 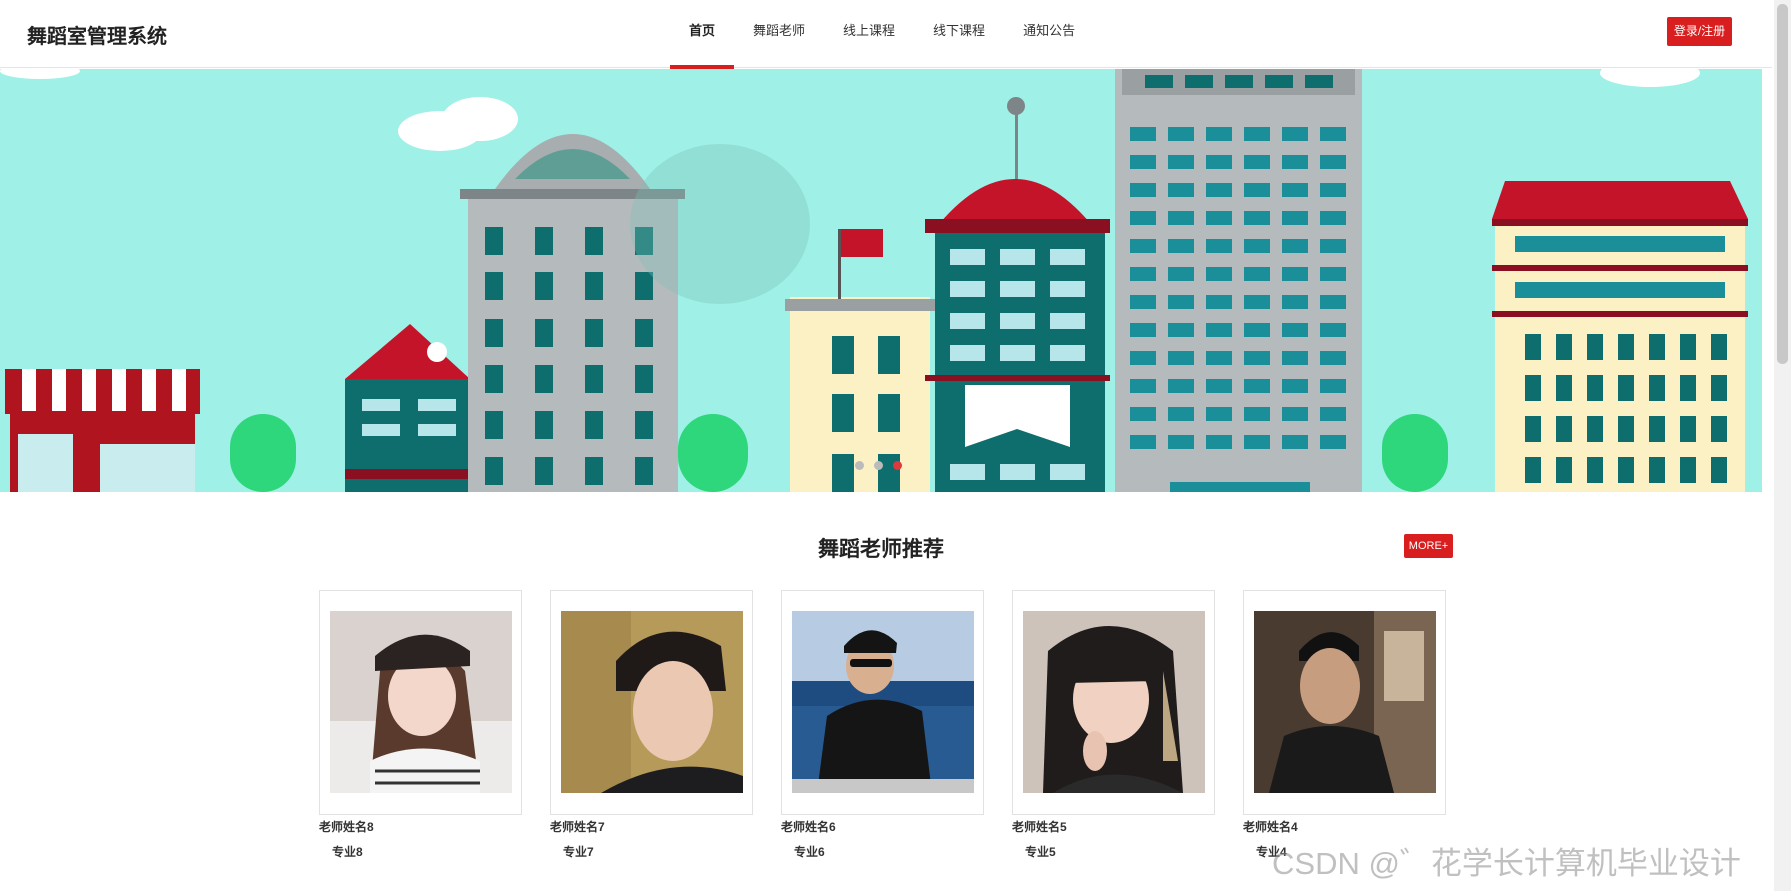 I want to click on teacher-name: 老师姓名4, so click(x=1270, y=827).